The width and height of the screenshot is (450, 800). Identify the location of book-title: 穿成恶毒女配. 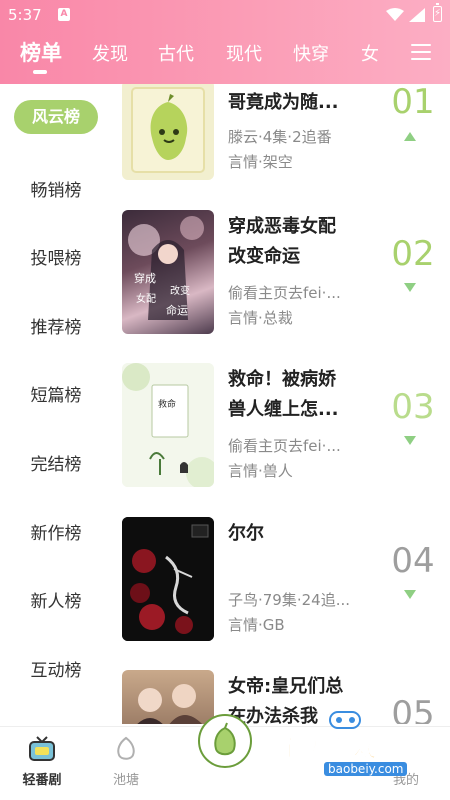
(282, 226).